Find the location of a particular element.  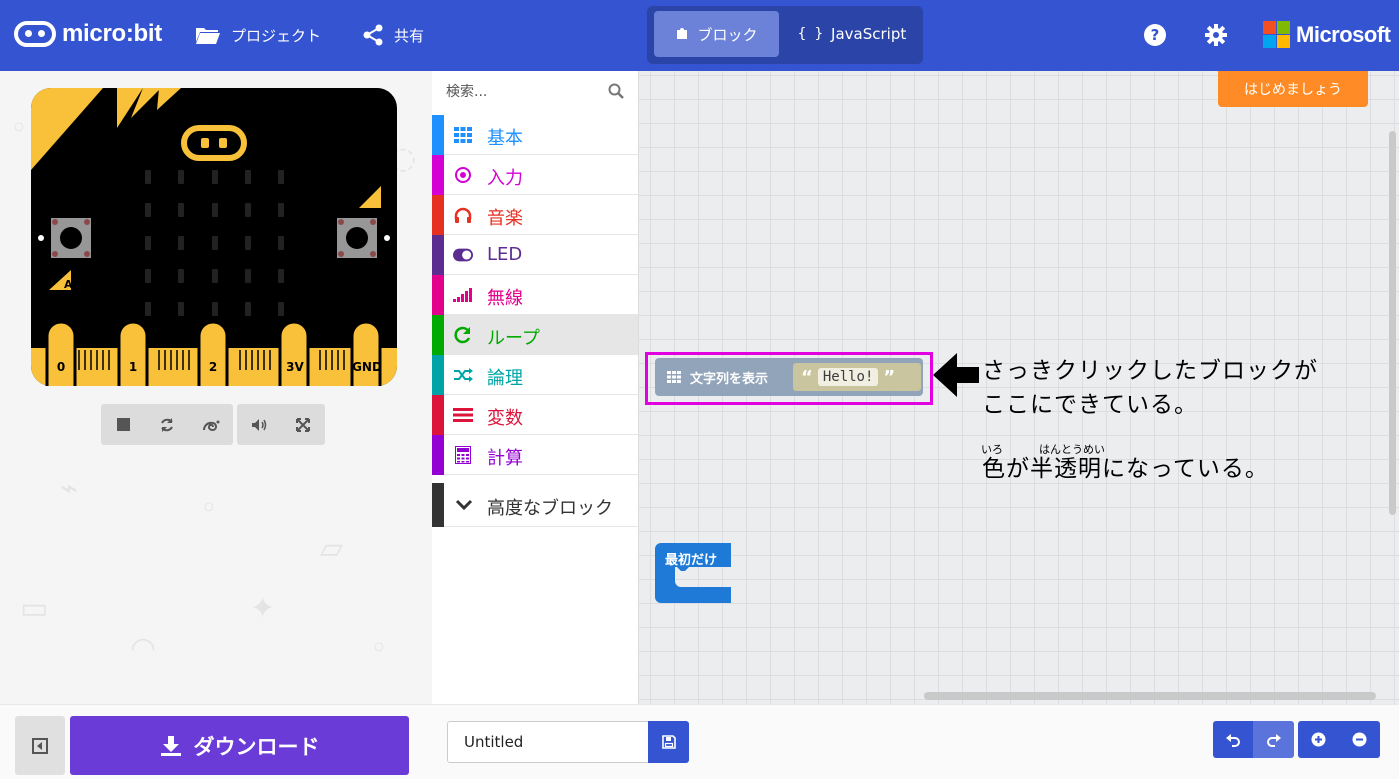

open-quote-icon: “ is located at coordinates (807, 377).